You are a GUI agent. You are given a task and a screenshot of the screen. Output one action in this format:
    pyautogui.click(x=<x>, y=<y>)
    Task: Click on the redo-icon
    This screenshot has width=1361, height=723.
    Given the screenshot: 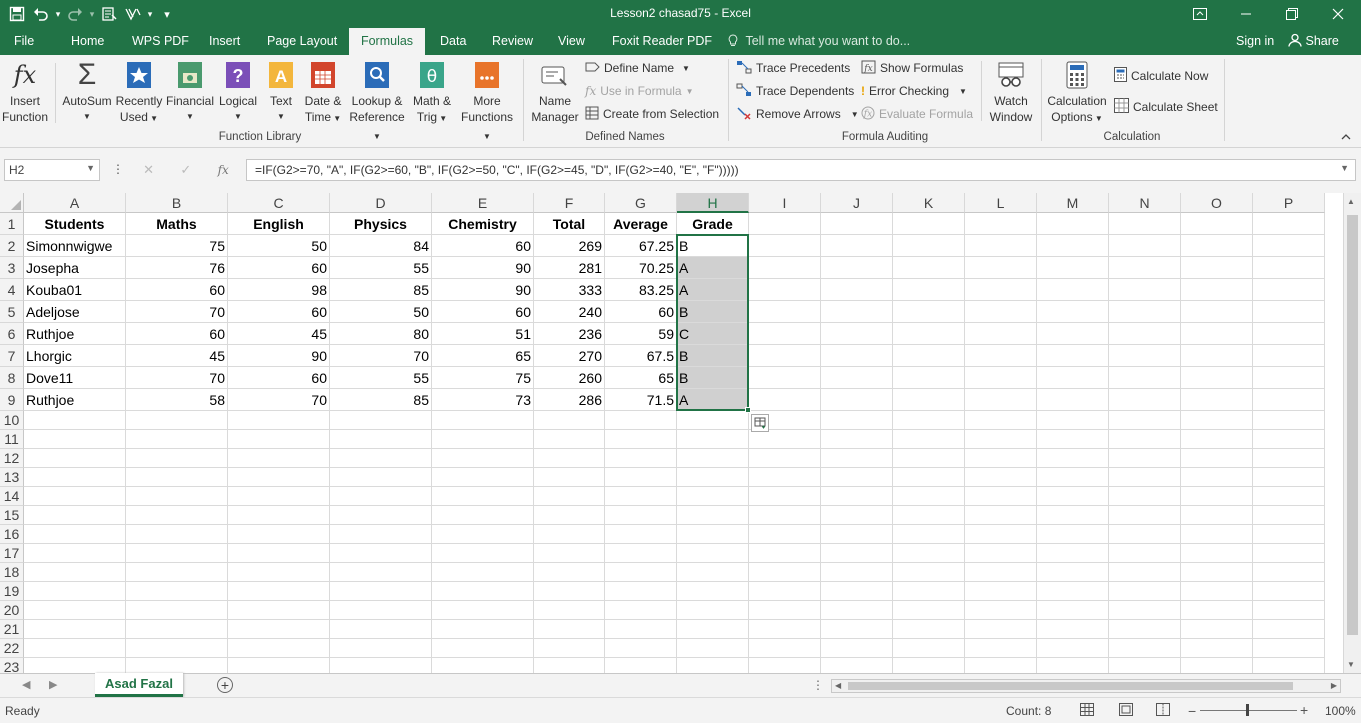 What is the action you would take?
    pyautogui.click(x=75, y=14)
    